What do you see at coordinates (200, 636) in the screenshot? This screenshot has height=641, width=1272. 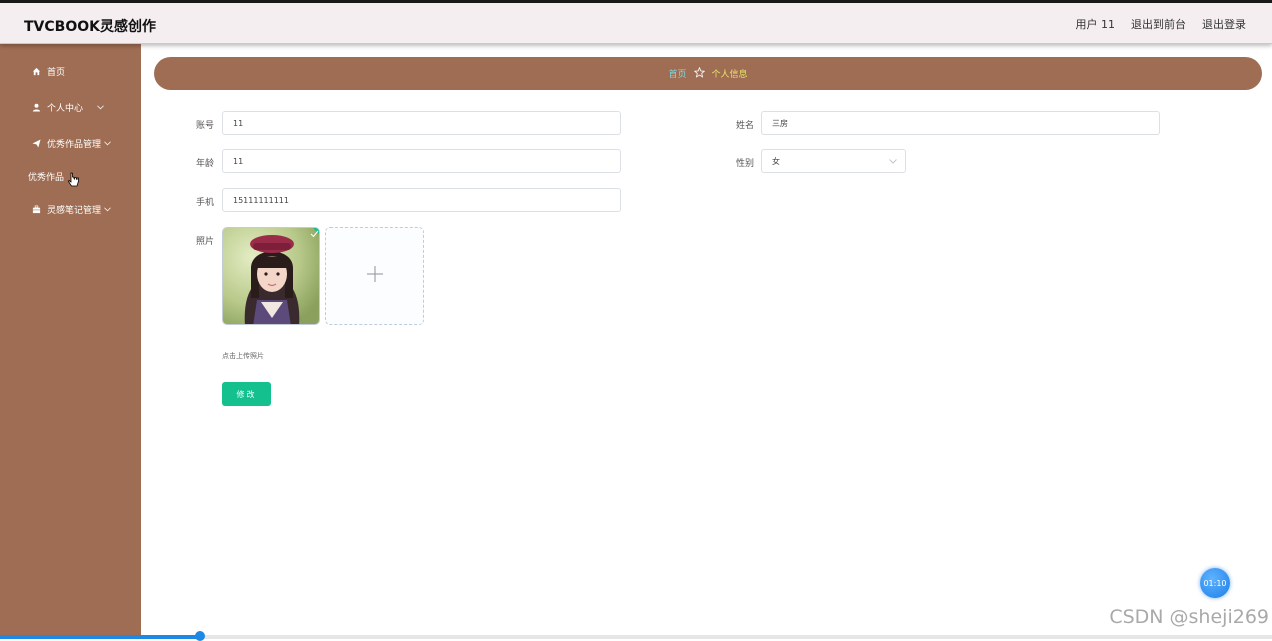 I see `progress-handle` at bounding box center [200, 636].